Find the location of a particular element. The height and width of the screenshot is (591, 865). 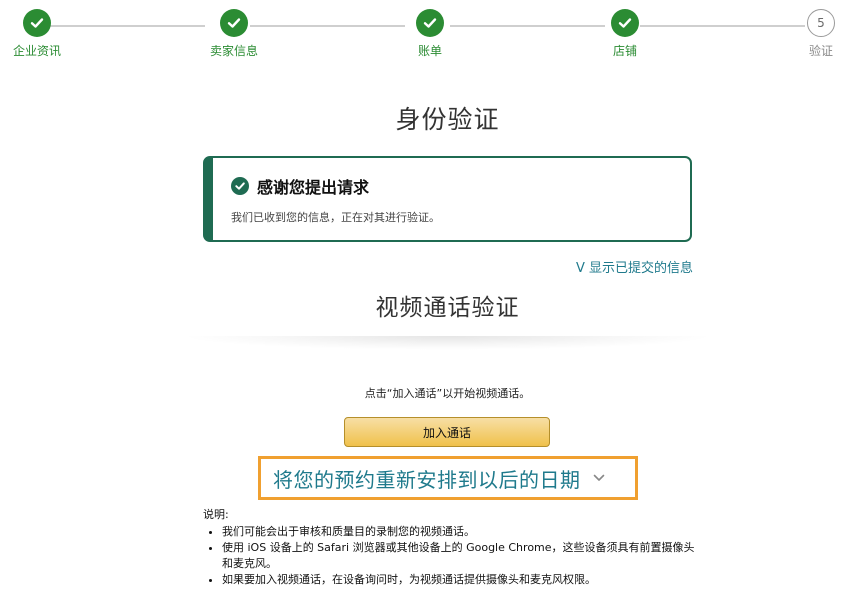

alert-title: 感谢您提出请求 is located at coordinates (313, 187).